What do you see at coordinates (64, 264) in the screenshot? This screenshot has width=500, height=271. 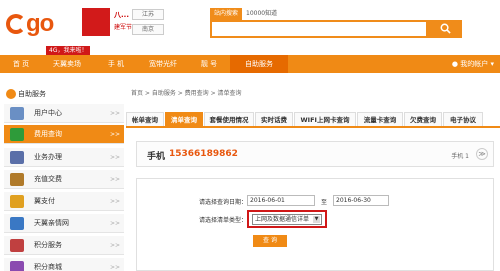 I see `sidebar-item-points-mall: 积分商城 >>` at bounding box center [64, 264].